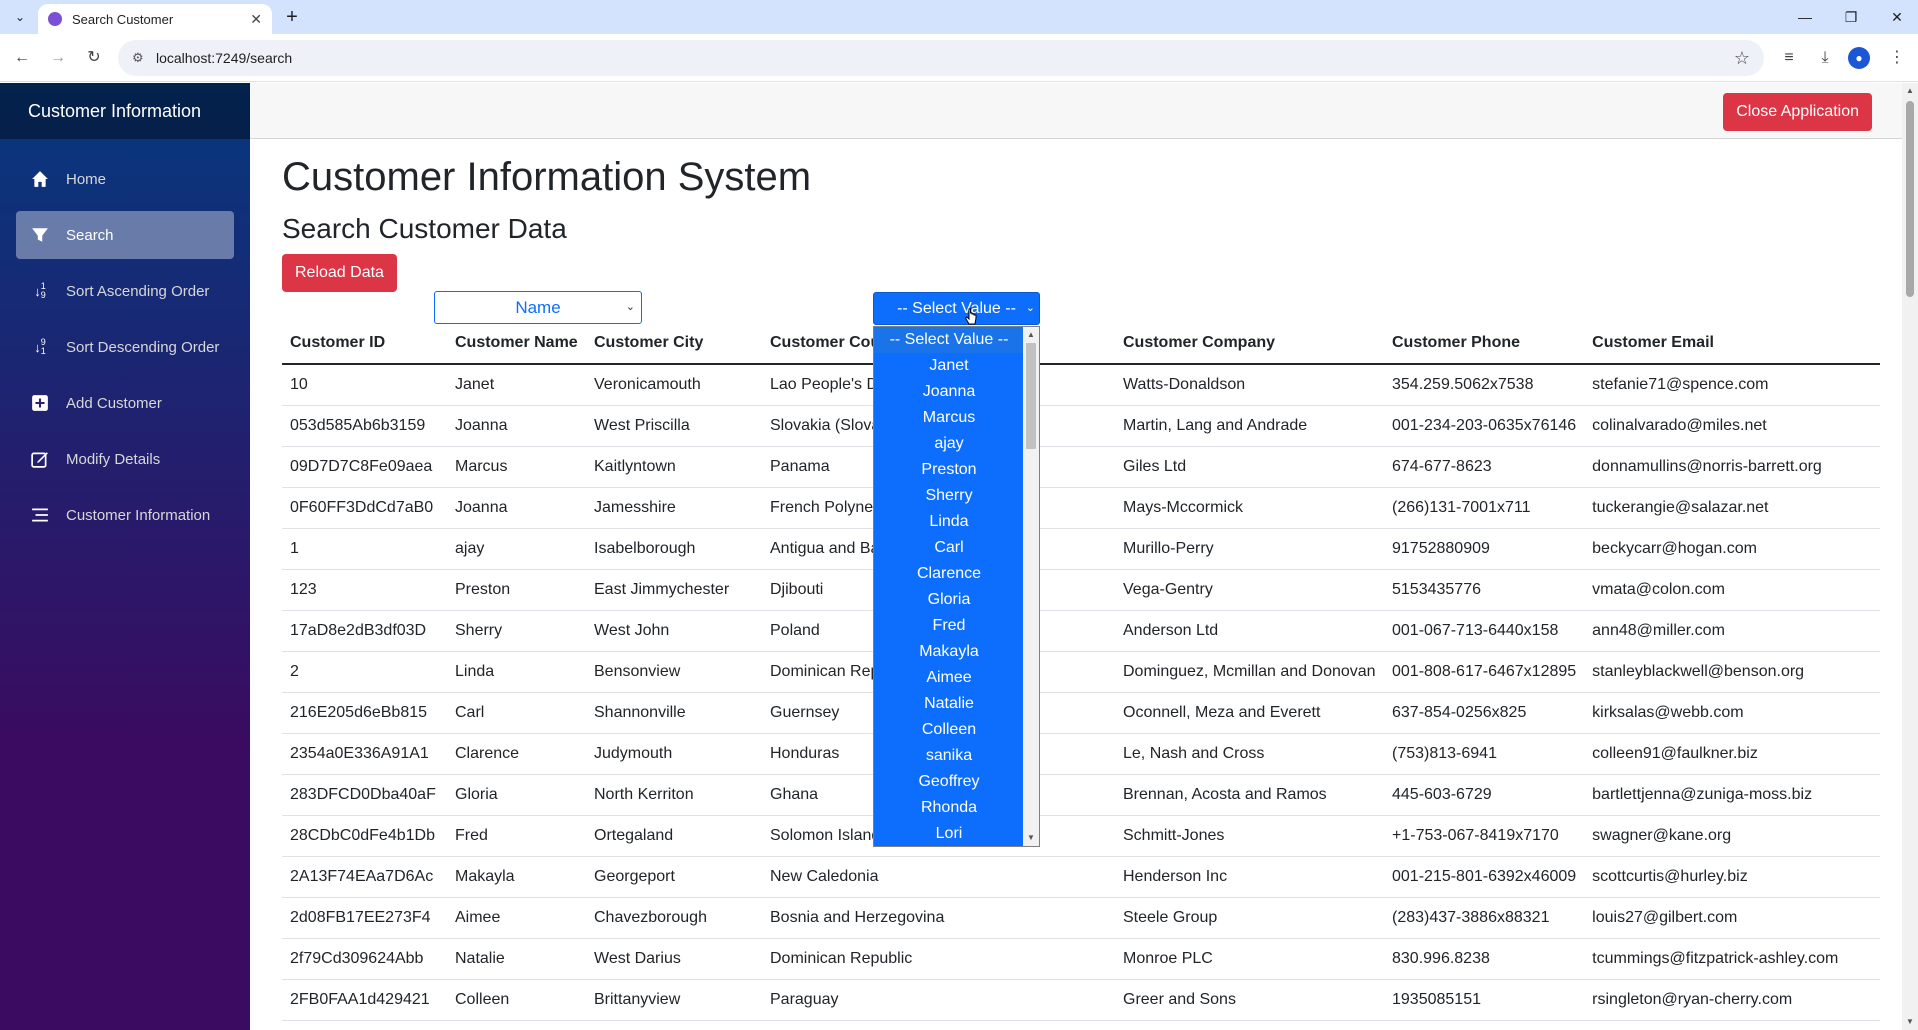 Image resolution: width=1918 pixels, height=1030 pixels. I want to click on table-cell: 2FB0FAA1d429421, so click(364, 1000).